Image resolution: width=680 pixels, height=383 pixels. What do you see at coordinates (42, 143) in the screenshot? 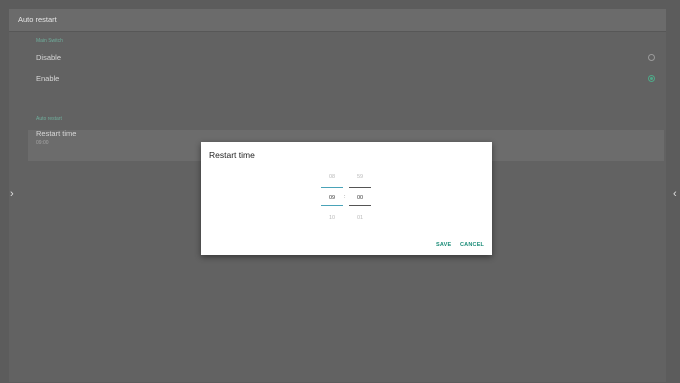
I see `restart-time-value: 09:00` at bounding box center [42, 143].